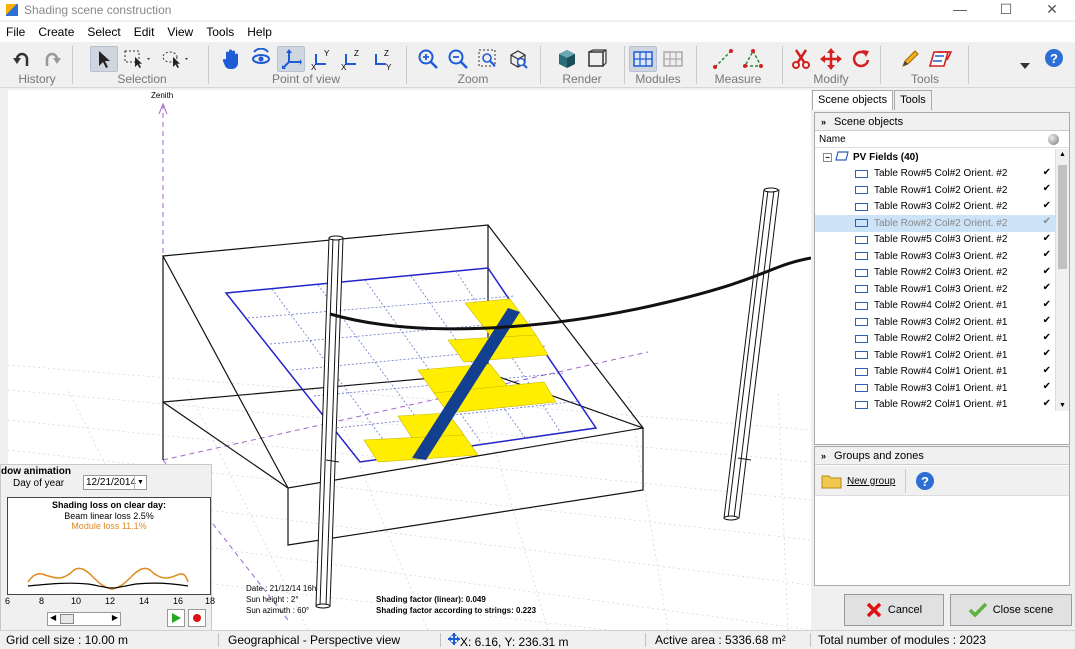  I want to click on play-button, so click(176, 618).